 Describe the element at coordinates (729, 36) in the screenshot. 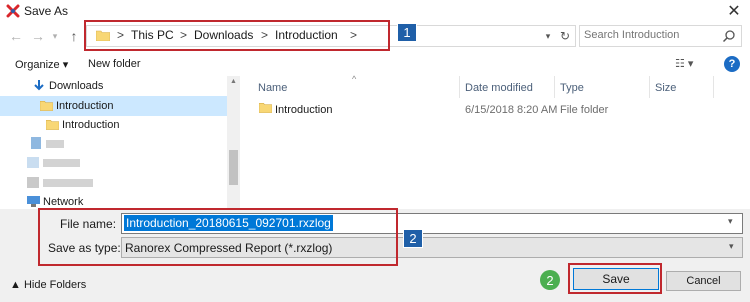

I see `search-icon` at that location.